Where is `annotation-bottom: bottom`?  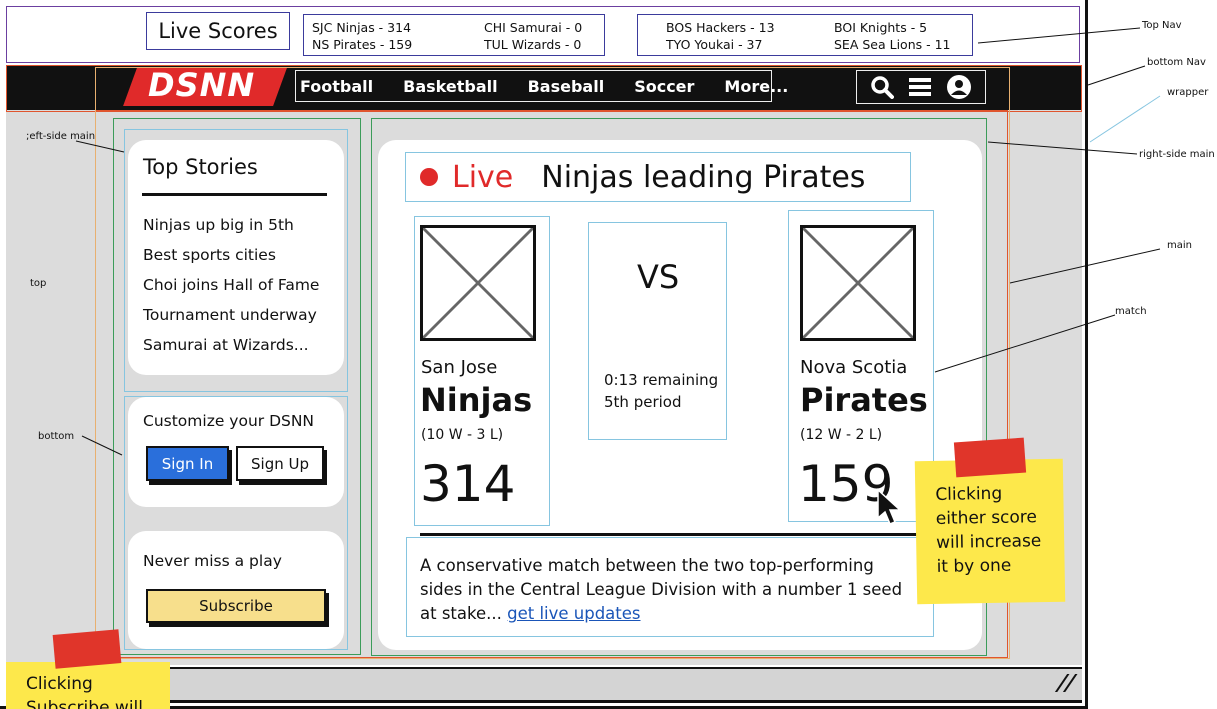 annotation-bottom: bottom is located at coordinates (56, 436).